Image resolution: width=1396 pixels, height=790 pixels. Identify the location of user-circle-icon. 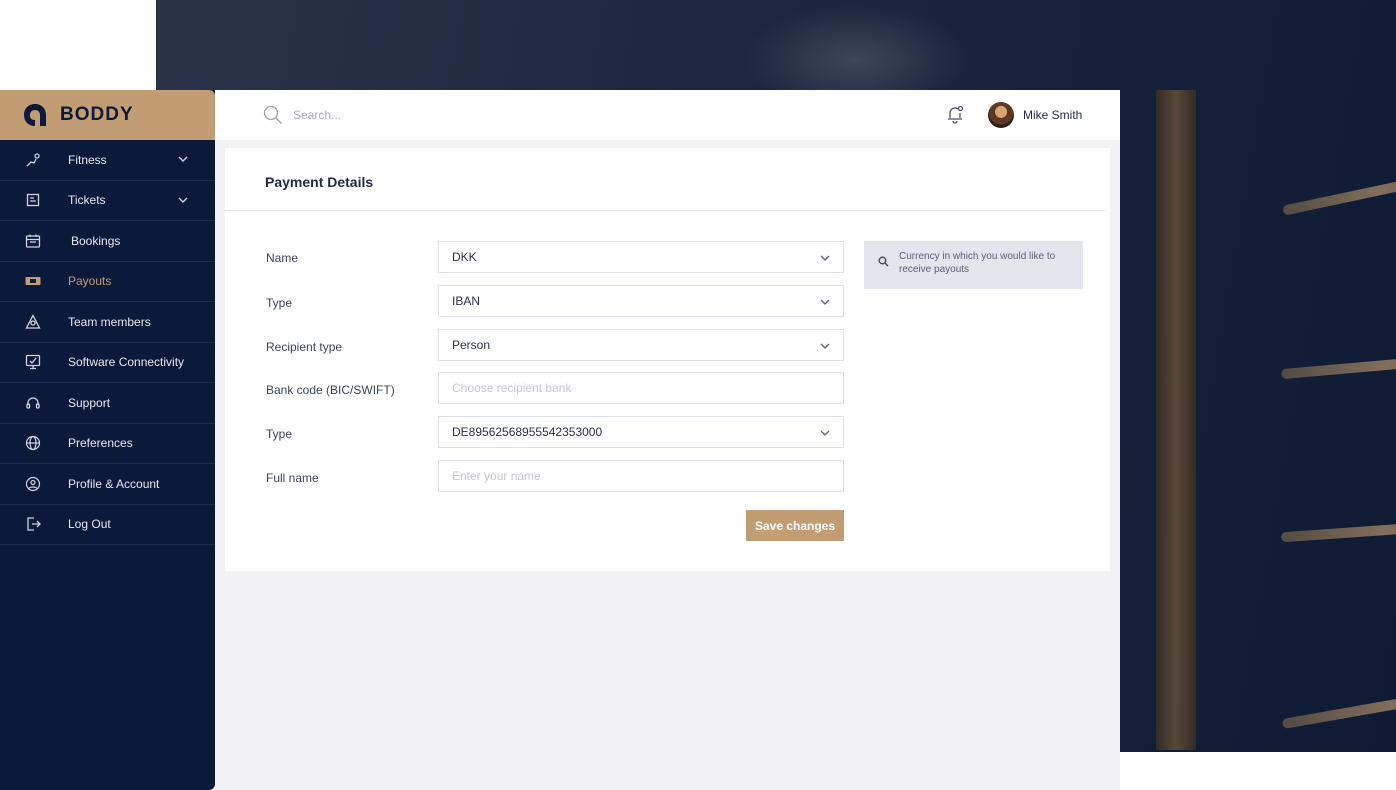
(33, 484).